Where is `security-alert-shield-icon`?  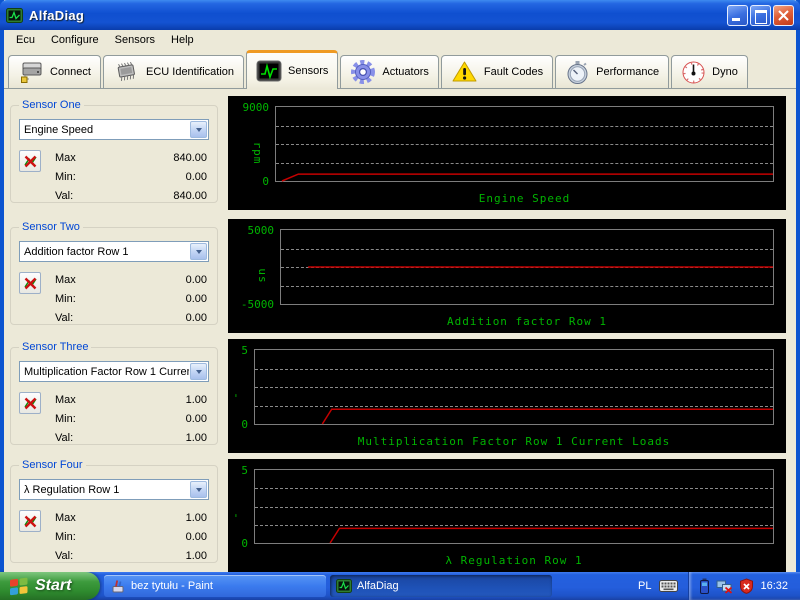
security-alert-shield-icon is located at coordinates (746, 586).